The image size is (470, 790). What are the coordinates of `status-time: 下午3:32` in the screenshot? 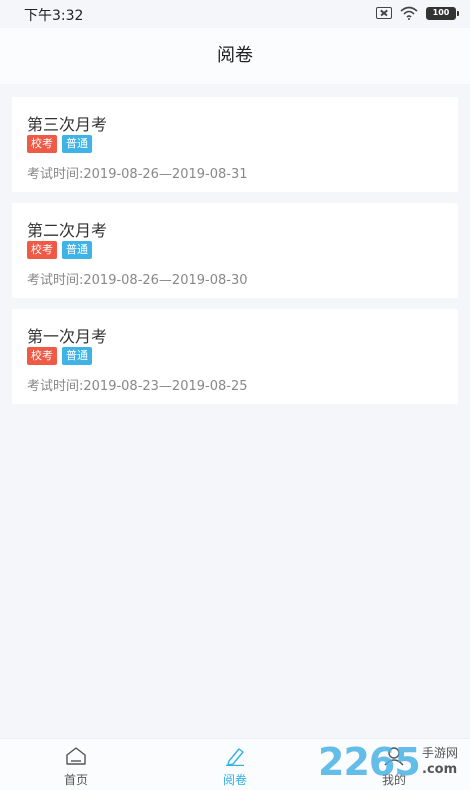 It's located at (54, 16).